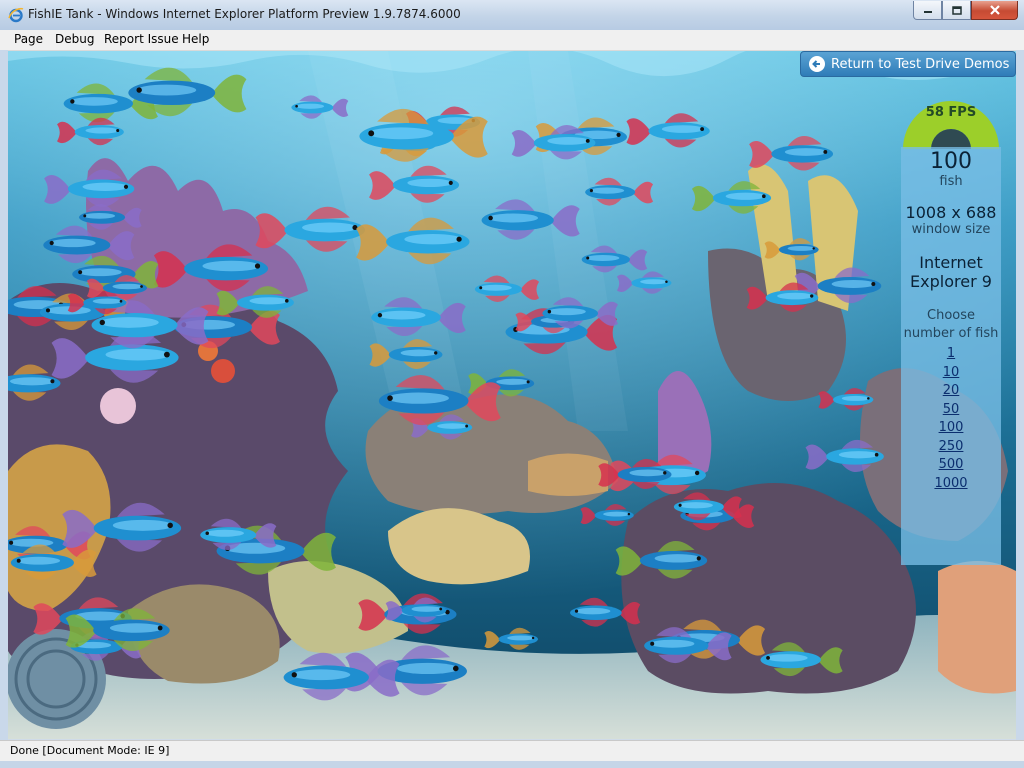  What do you see at coordinates (951, 112) in the screenshot?
I see `fps-counter: 58 FPS` at bounding box center [951, 112].